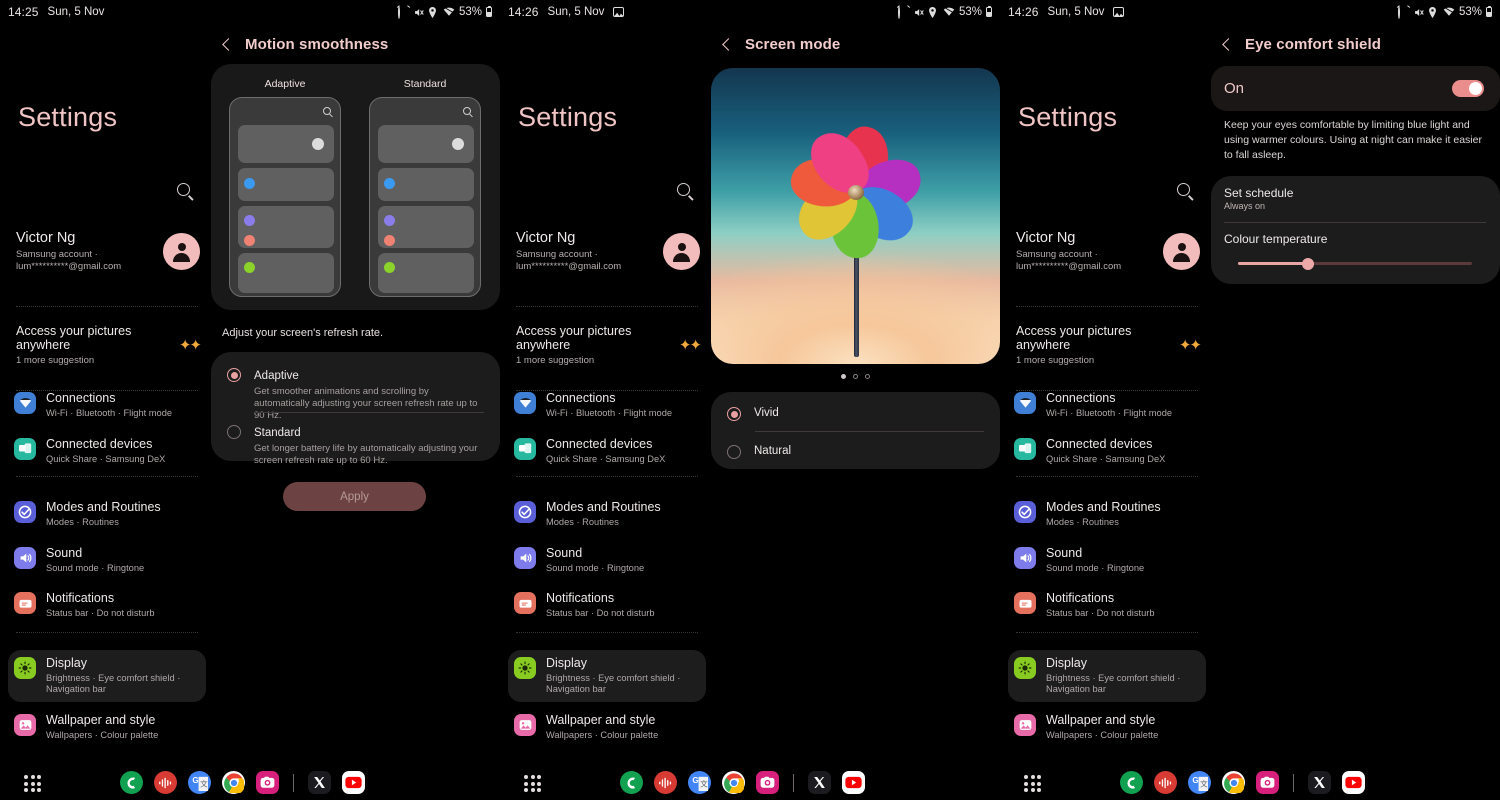 Image resolution: width=1500 pixels, height=800 pixels. Describe the element at coordinates (855, 451) in the screenshot. I see `option-natural: Natural` at that location.